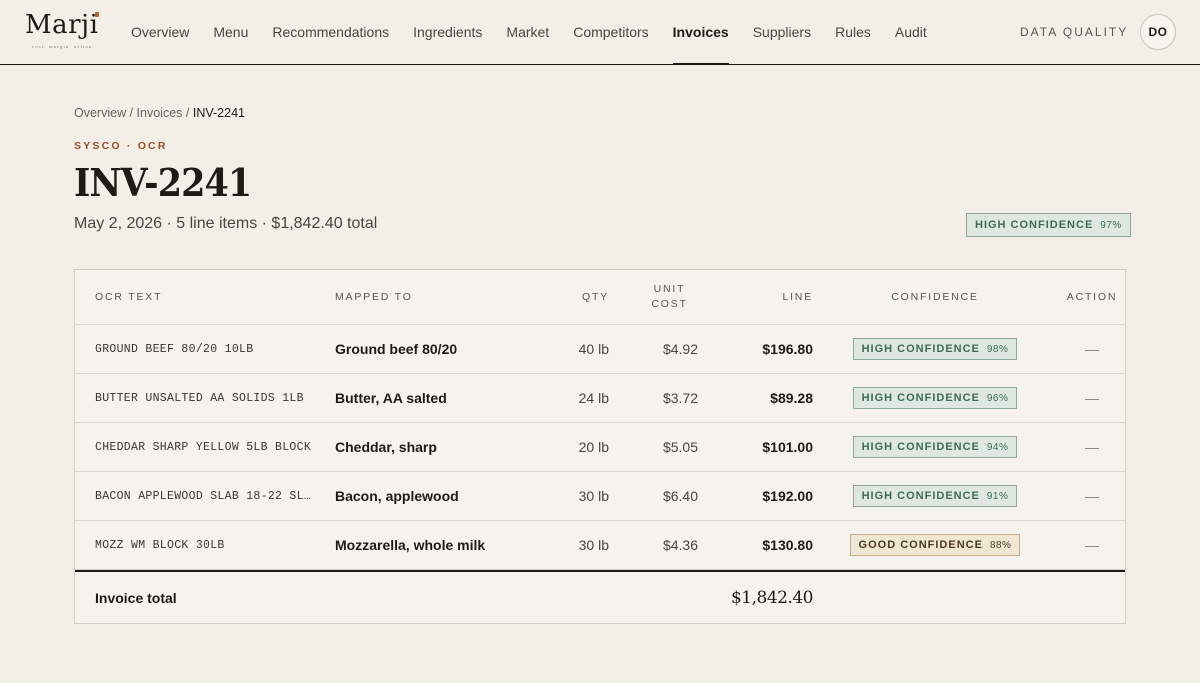 The image size is (1200, 683). What do you see at coordinates (432, 447) in the screenshot?
I see `mapped-ingredient-cell: Cheddar, sharp` at bounding box center [432, 447].